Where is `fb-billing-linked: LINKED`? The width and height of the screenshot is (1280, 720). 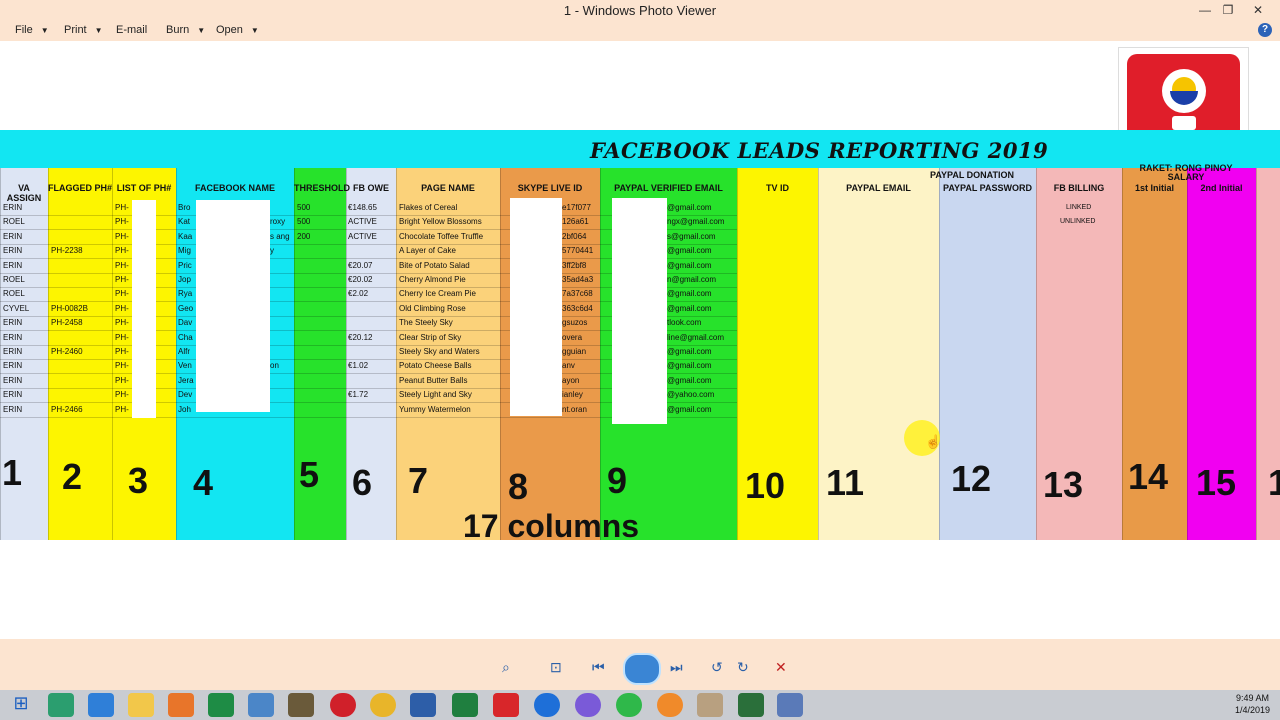 fb-billing-linked: LINKED is located at coordinates (1079, 207).